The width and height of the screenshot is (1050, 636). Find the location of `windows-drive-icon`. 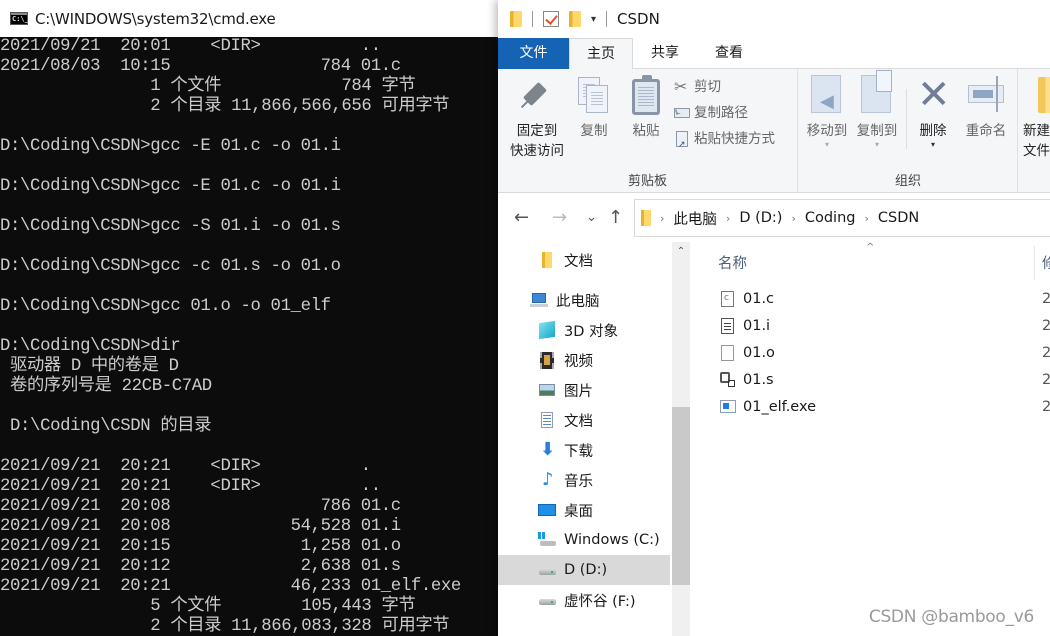

windows-drive-icon is located at coordinates (547, 540).